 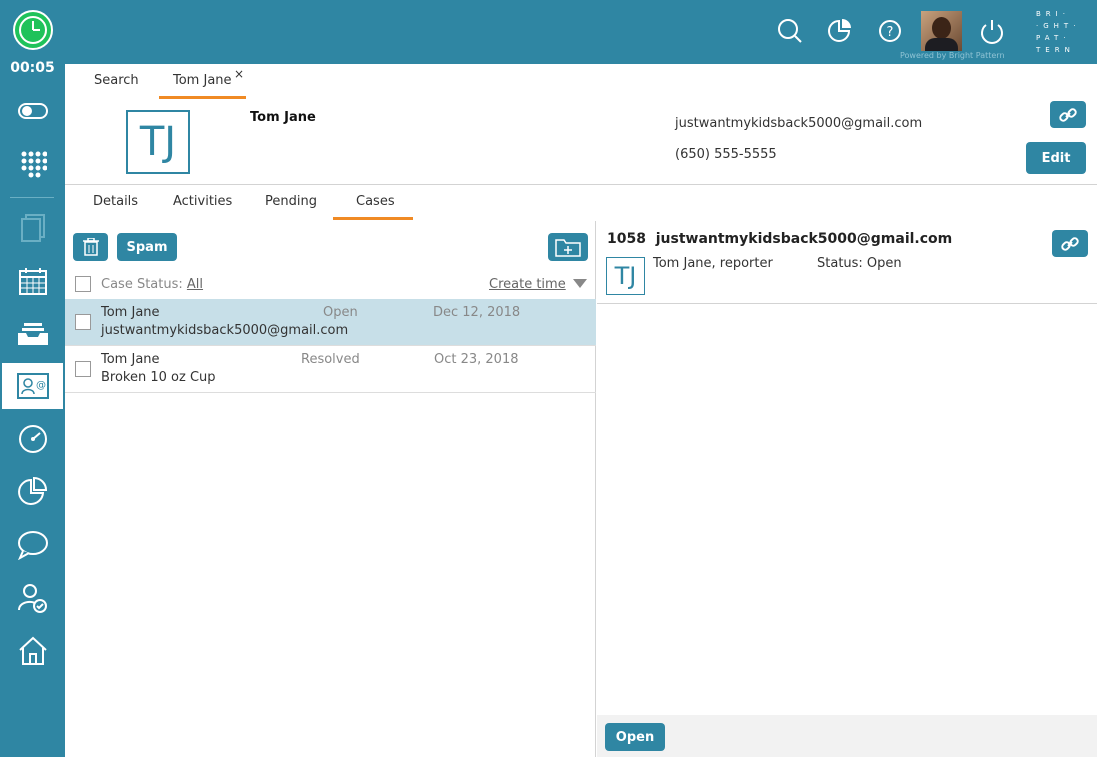 I want to click on home-icon, so click(x=32, y=651).